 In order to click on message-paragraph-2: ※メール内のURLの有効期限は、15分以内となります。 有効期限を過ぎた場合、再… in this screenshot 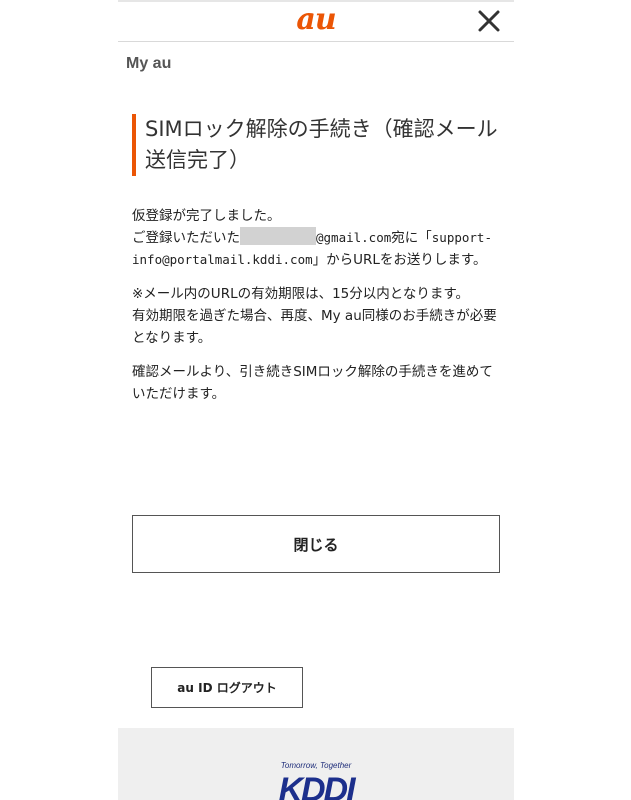, I will do `click(315, 316)`.